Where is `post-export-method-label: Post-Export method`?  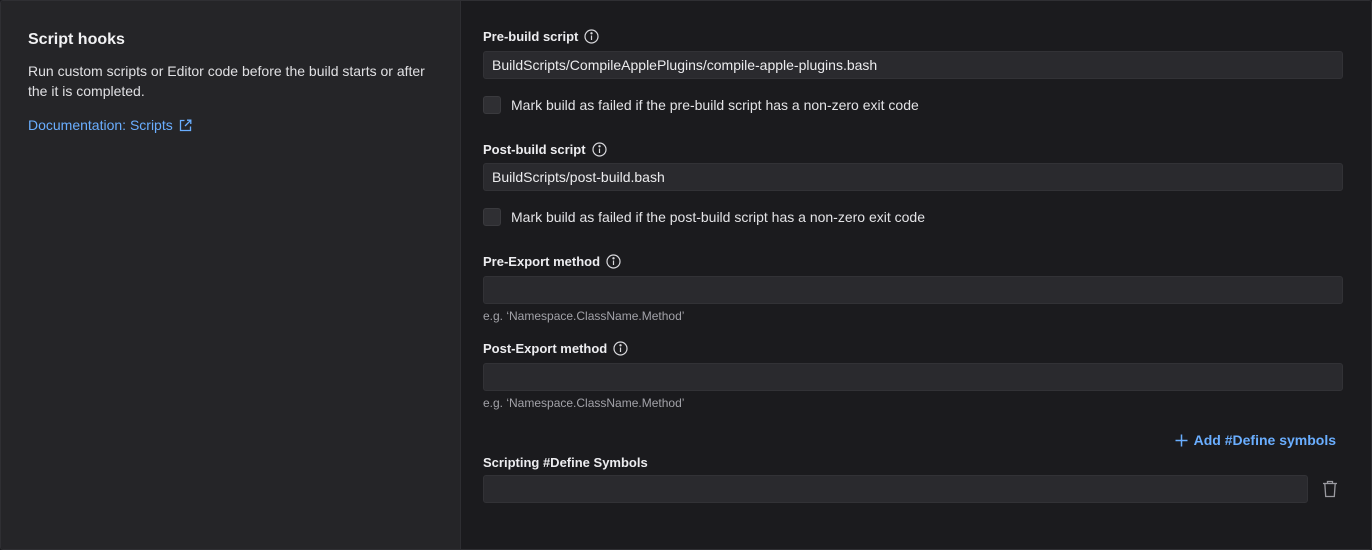 post-export-method-label: Post-Export method is located at coordinates (555, 348).